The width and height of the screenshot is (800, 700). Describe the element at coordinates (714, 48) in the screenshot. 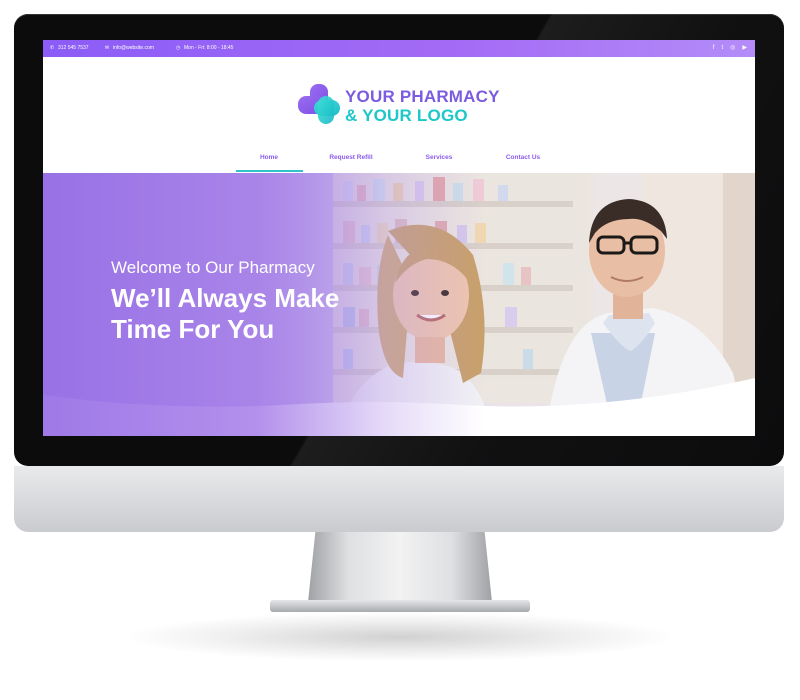

I see `facebook-icon: f` at that location.